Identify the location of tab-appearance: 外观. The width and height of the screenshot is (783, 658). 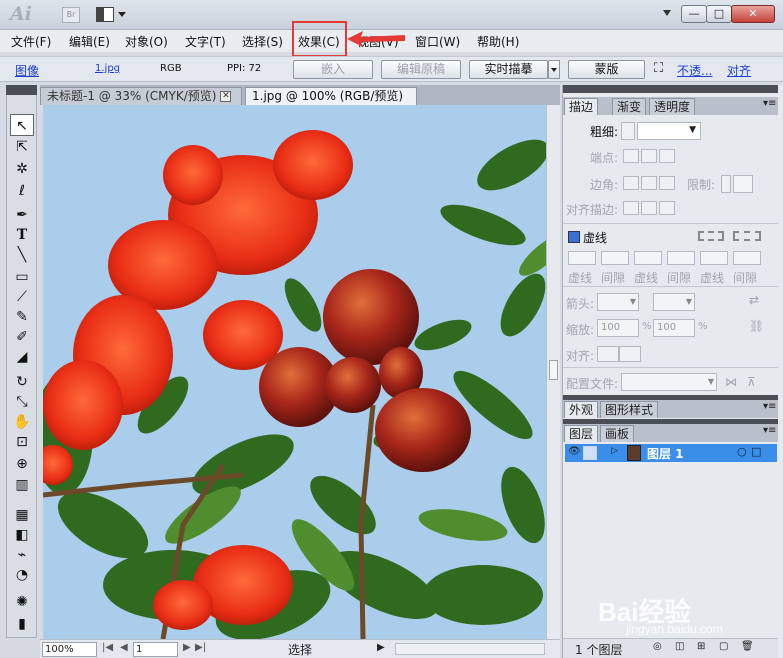
(581, 409).